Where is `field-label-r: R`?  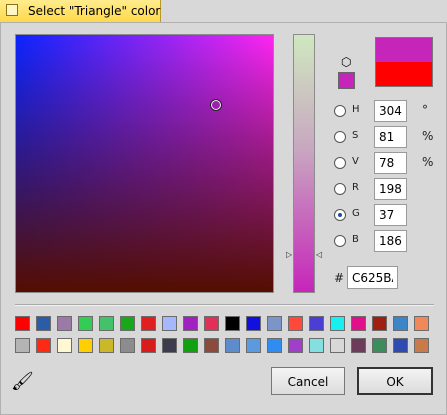 field-label-r: R is located at coordinates (355, 187).